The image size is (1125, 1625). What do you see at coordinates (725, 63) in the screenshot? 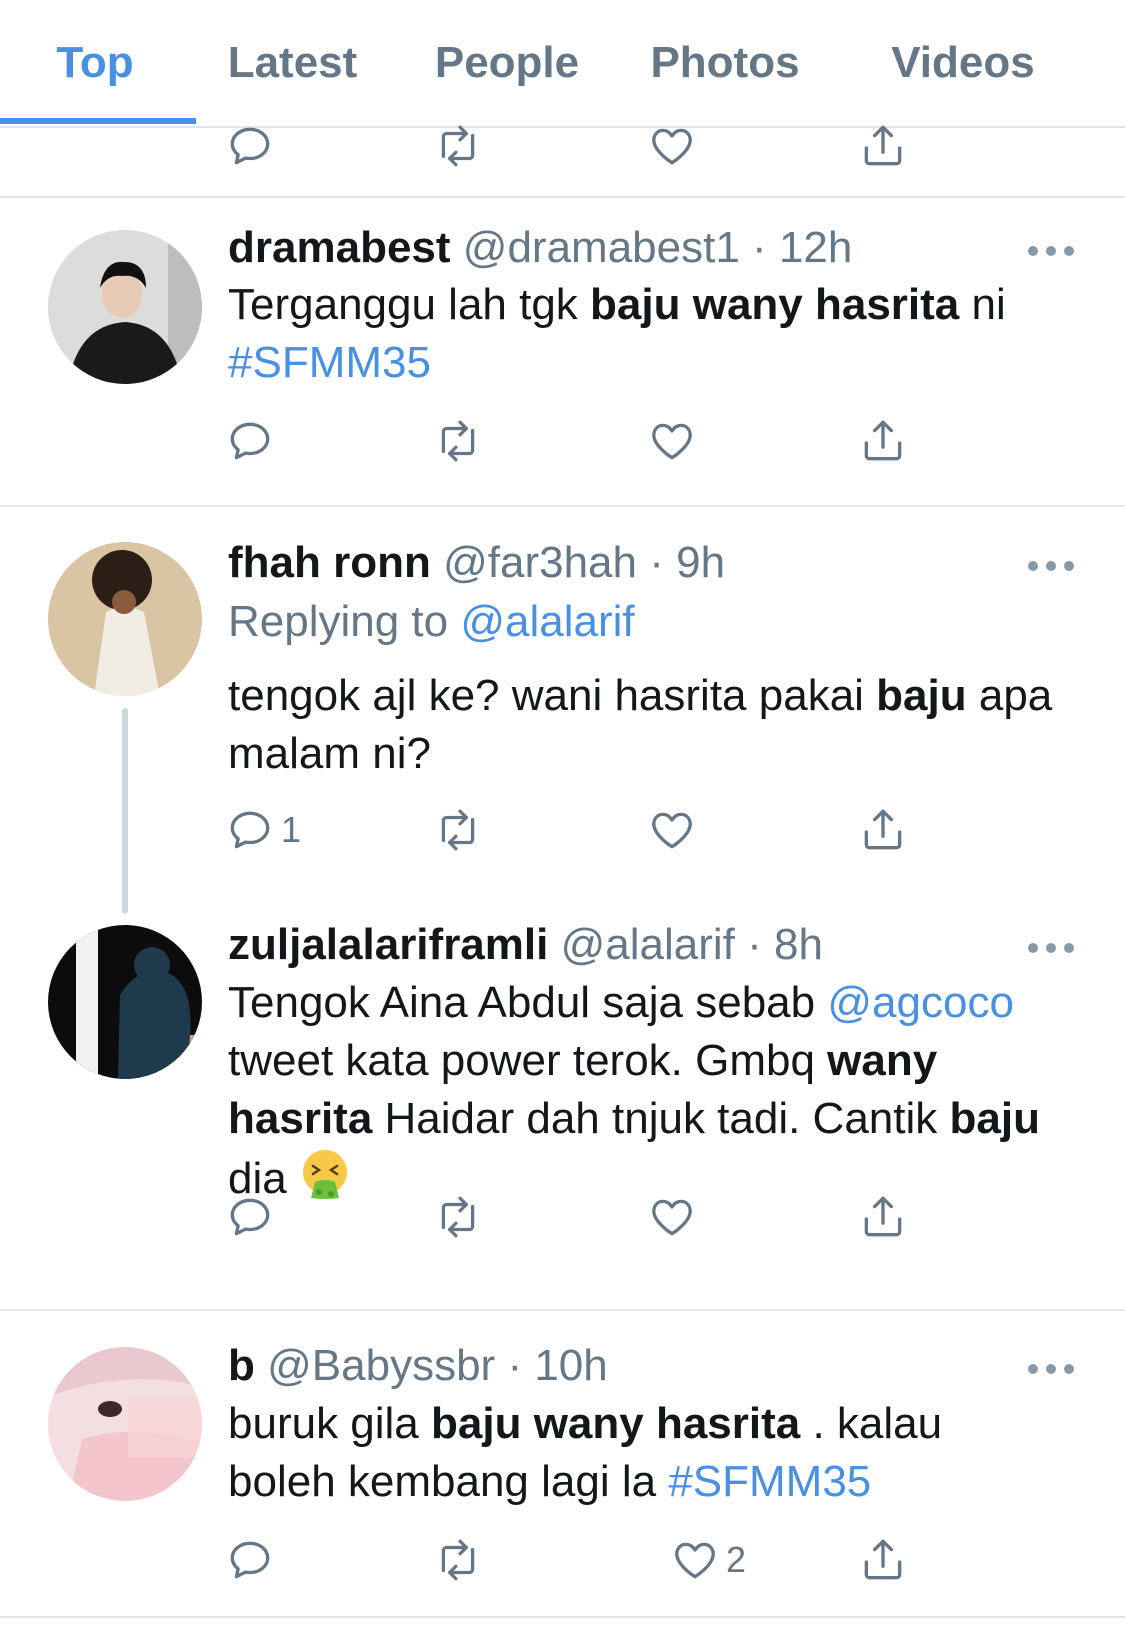
I see `tab-photos: Photos` at bounding box center [725, 63].